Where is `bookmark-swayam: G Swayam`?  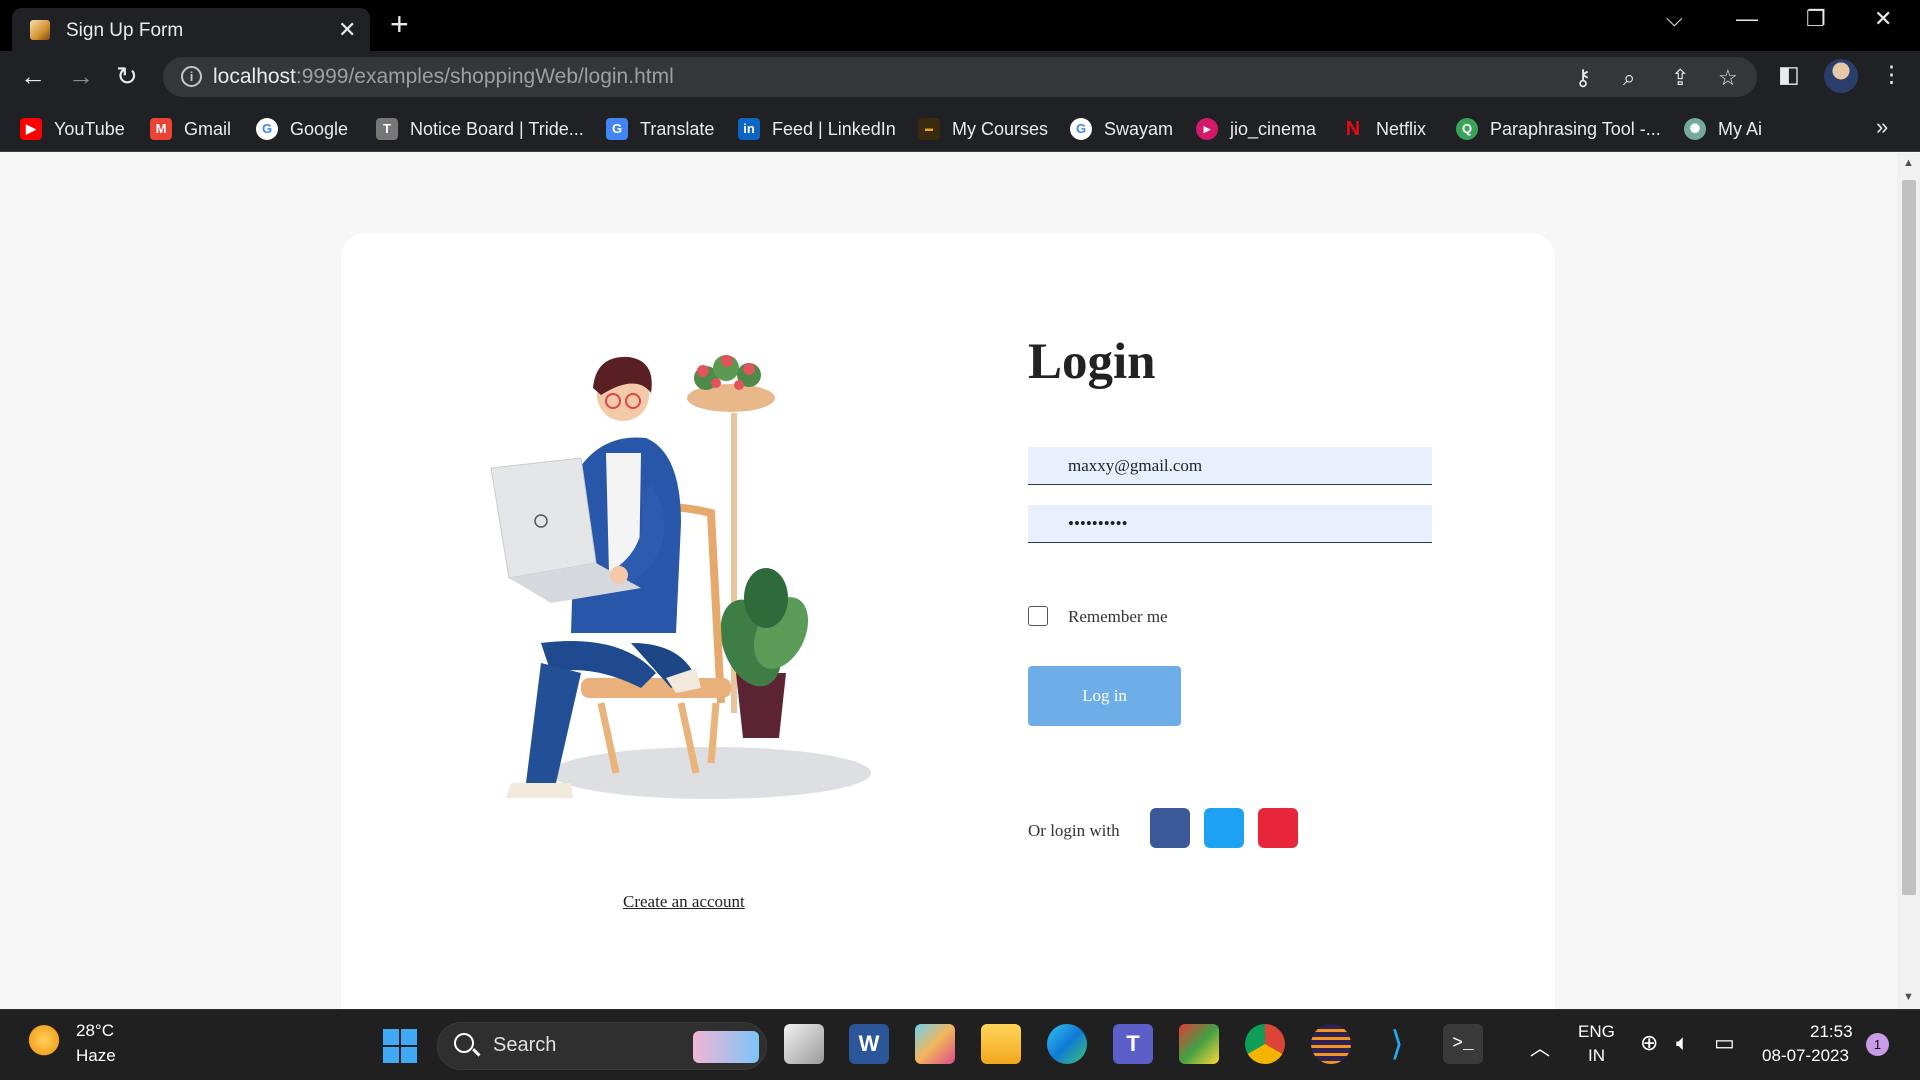 bookmark-swayam: G Swayam is located at coordinates (1121, 129).